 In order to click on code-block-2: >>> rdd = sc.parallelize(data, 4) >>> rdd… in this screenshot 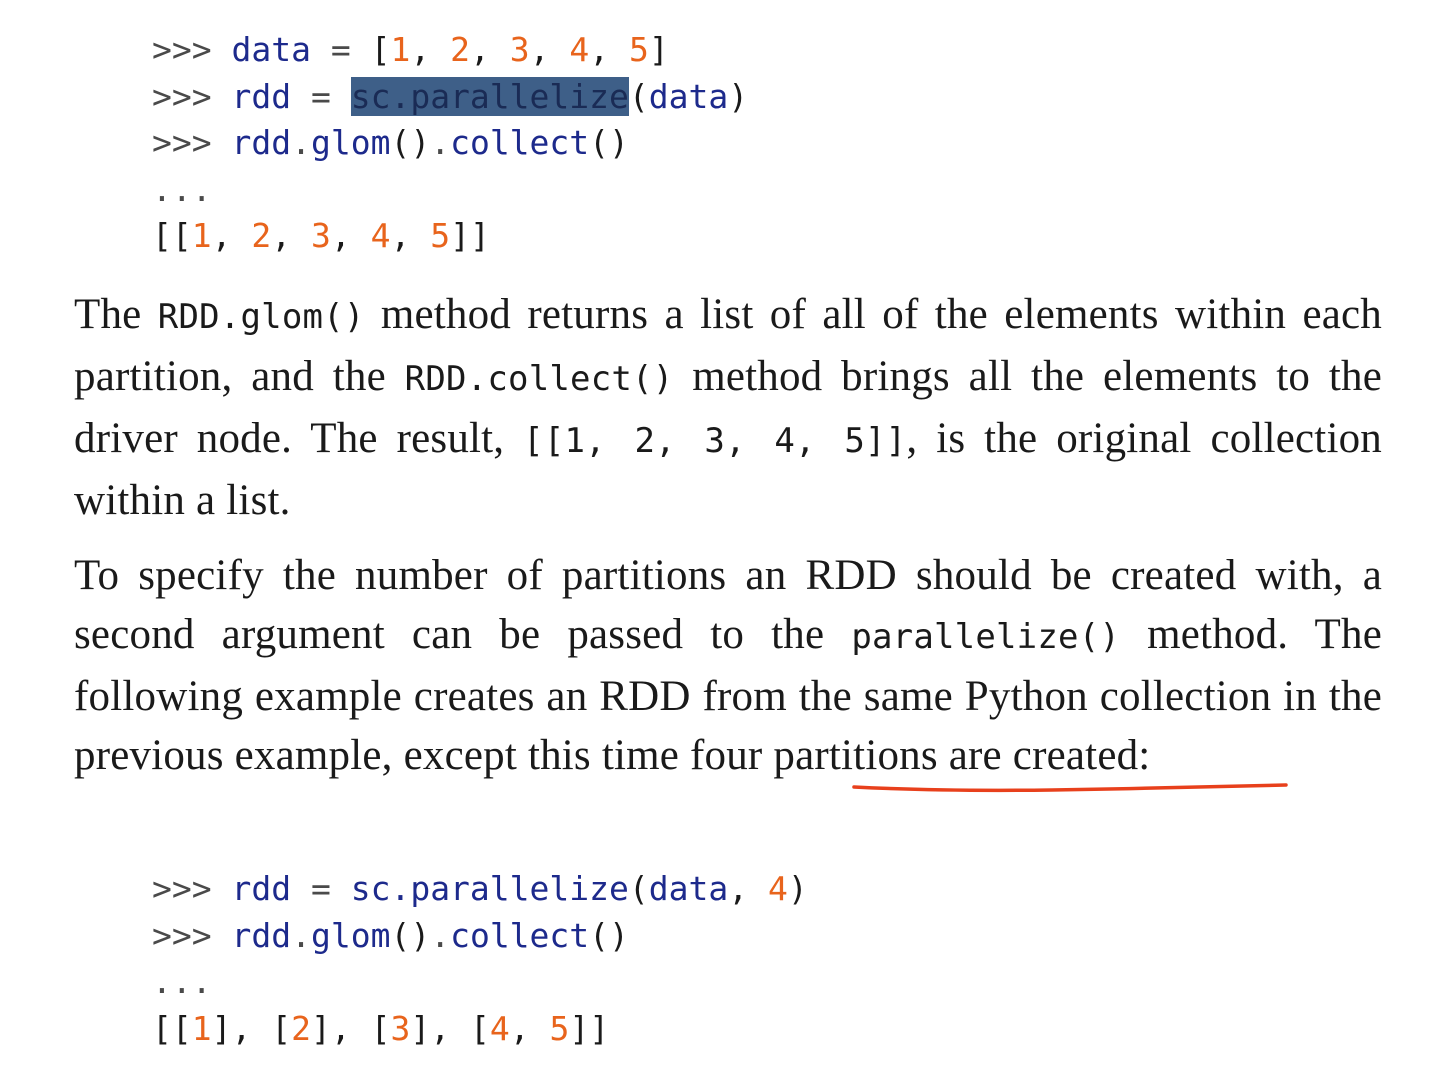, I will do `click(480, 959)`.